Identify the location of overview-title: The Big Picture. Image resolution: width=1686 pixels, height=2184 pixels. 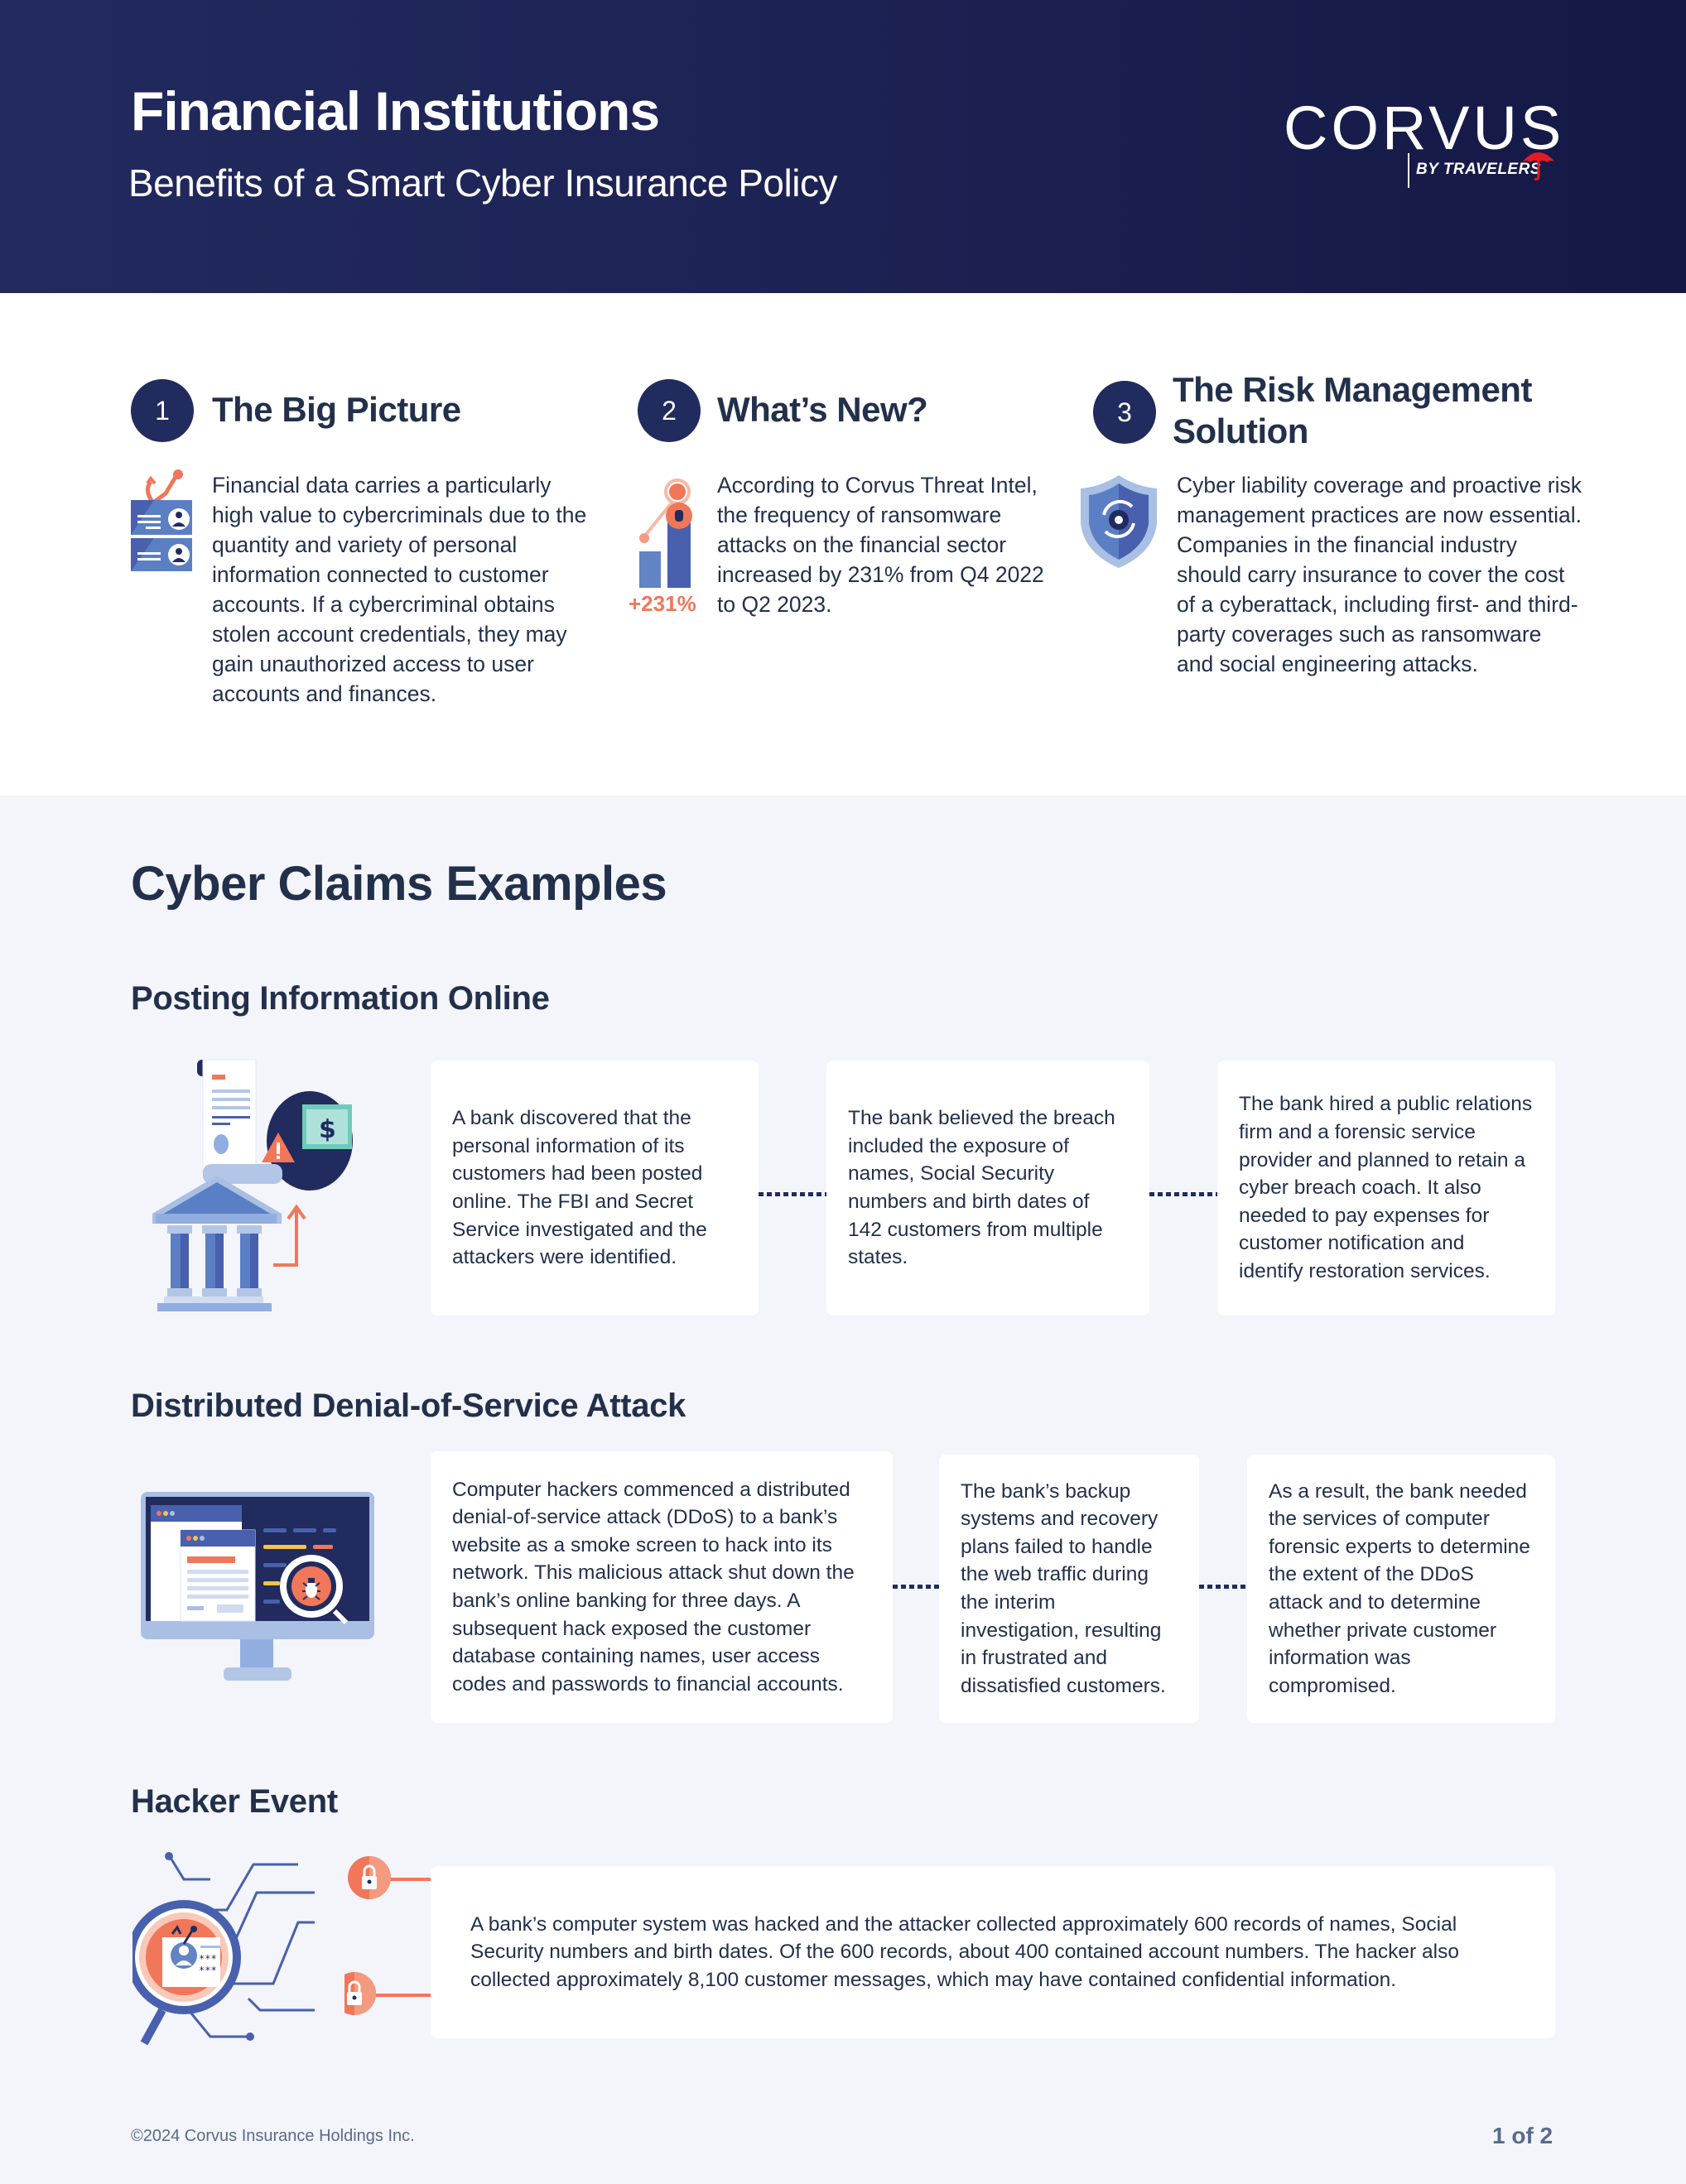
(336, 409).